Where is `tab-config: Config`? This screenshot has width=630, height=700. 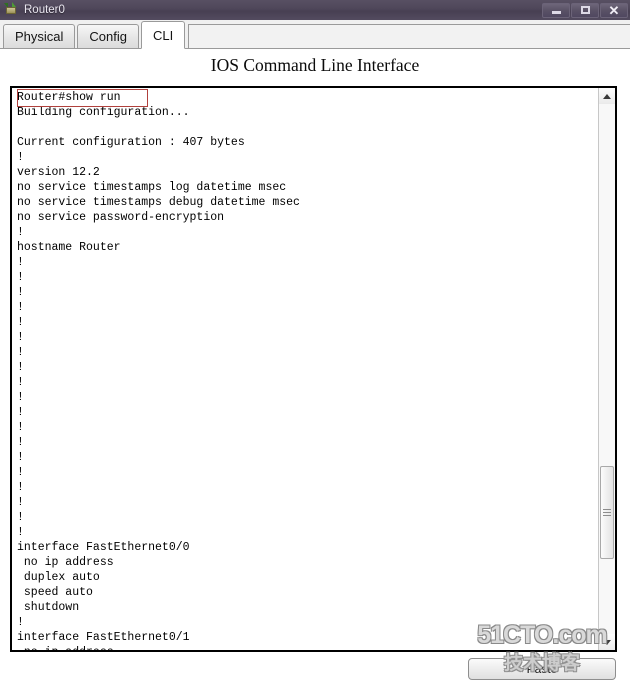 tab-config: Config is located at coordinates (108, 36).